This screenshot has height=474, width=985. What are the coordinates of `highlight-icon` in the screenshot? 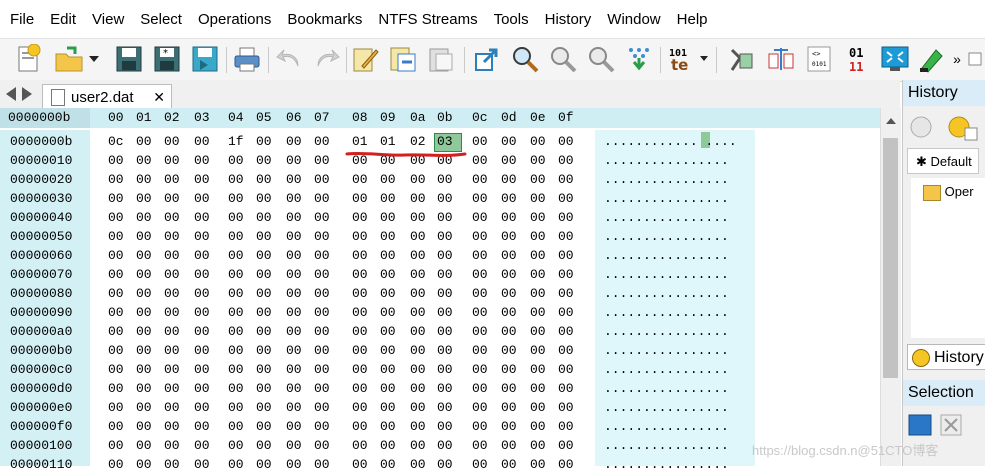 It's located at (931, 59).